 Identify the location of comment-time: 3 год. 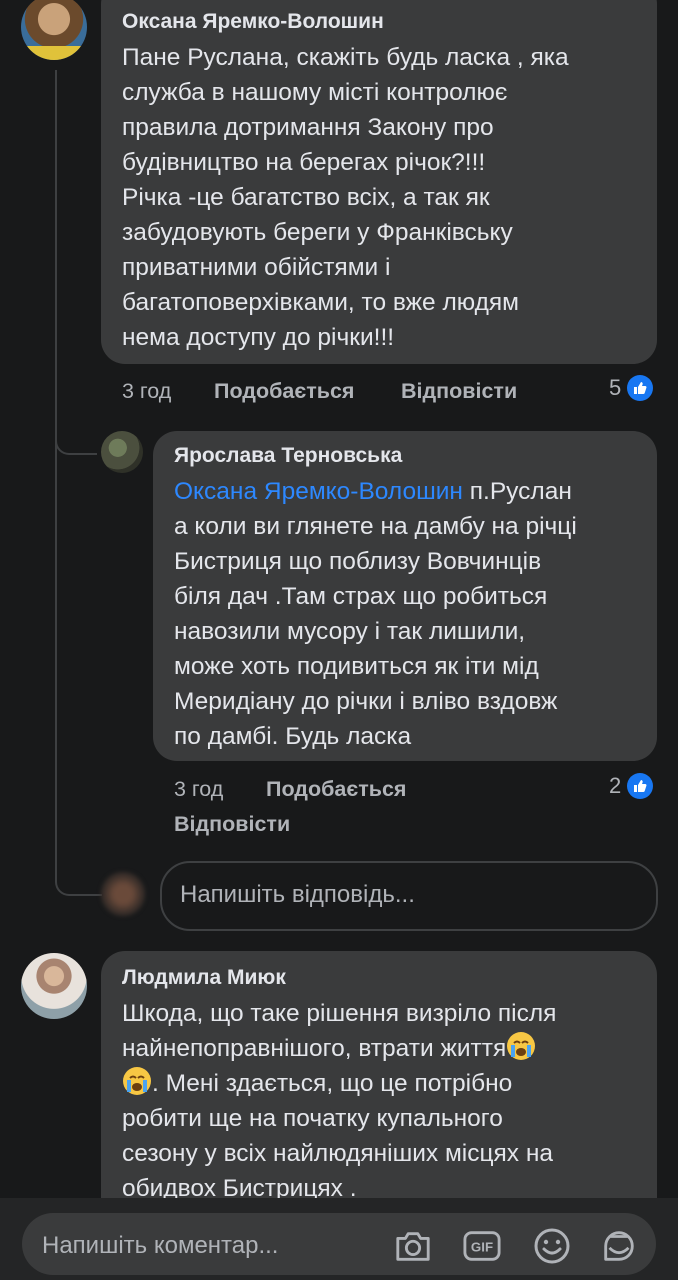
(147, 391).